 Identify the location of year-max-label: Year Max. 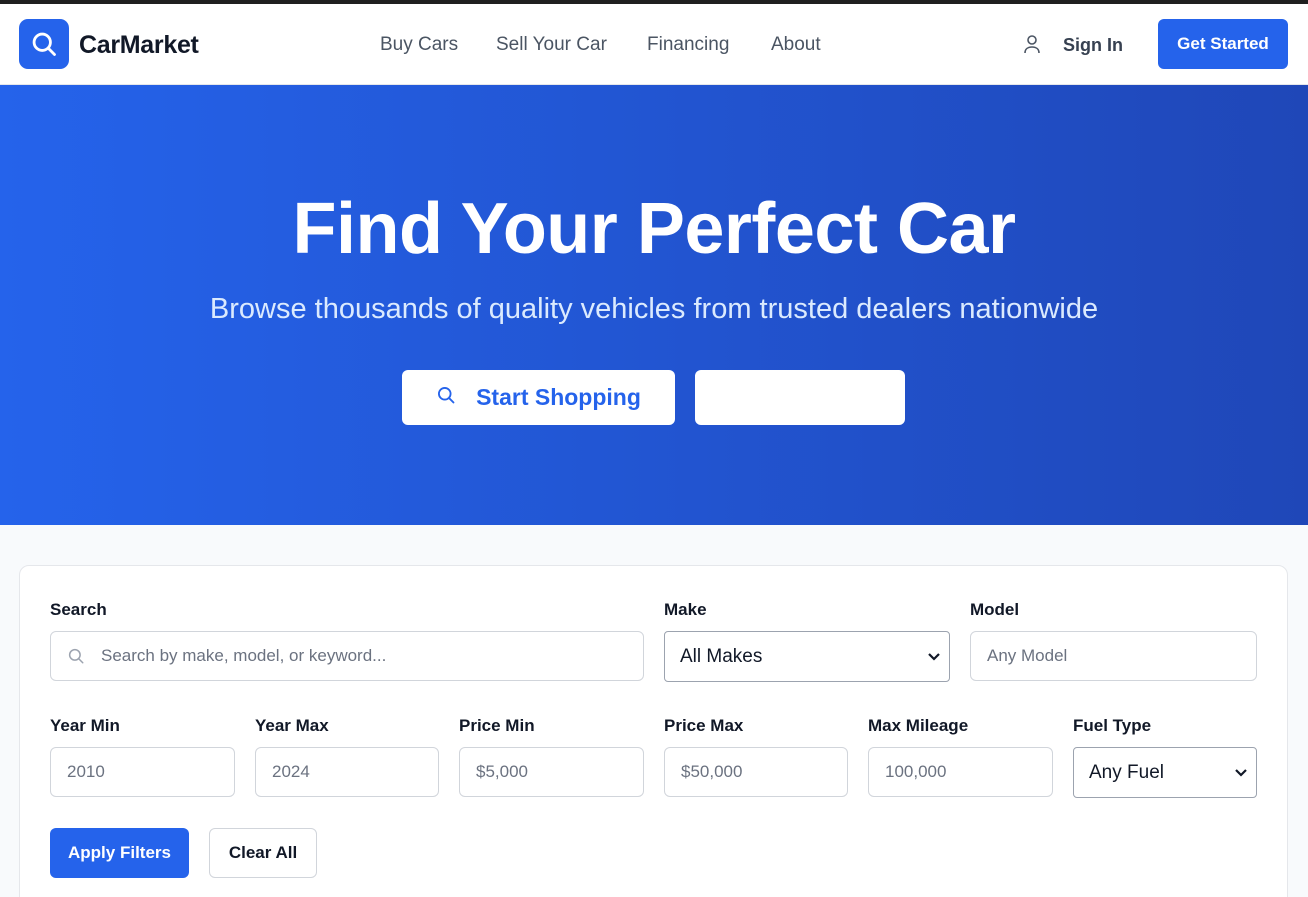
(292, 725).